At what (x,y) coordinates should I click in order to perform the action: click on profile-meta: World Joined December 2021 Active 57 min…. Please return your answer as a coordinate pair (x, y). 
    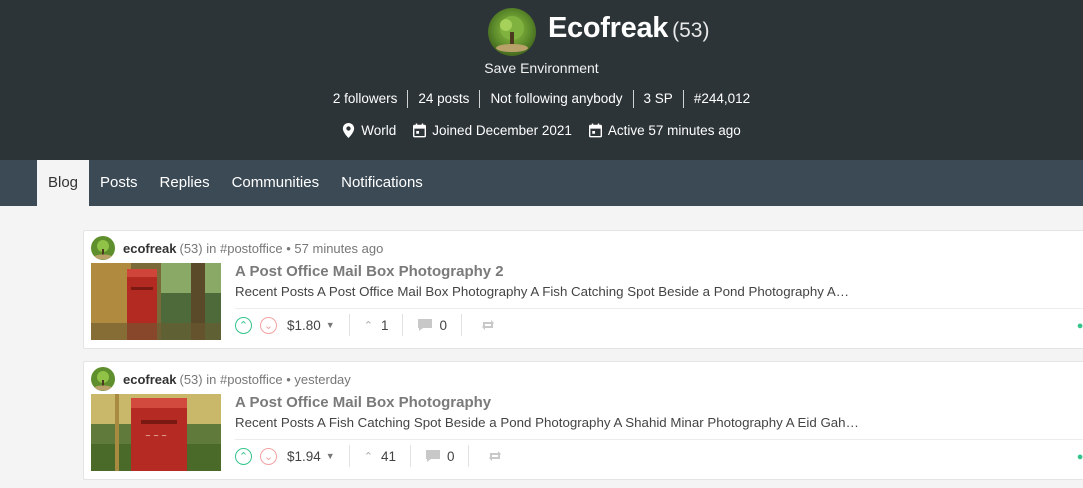
    Looking at the image, I should click on (541, 130).